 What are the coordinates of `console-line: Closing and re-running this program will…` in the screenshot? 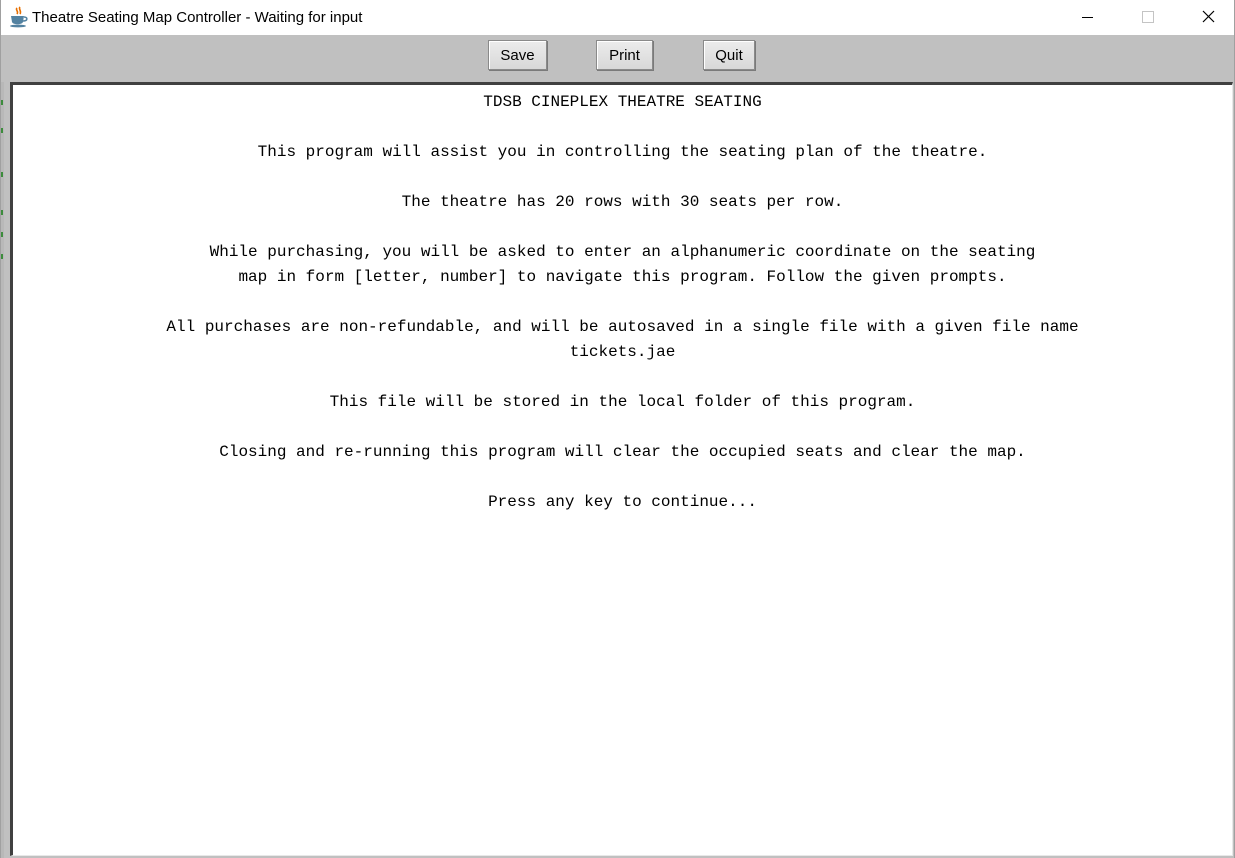 It's located at (622, 452).